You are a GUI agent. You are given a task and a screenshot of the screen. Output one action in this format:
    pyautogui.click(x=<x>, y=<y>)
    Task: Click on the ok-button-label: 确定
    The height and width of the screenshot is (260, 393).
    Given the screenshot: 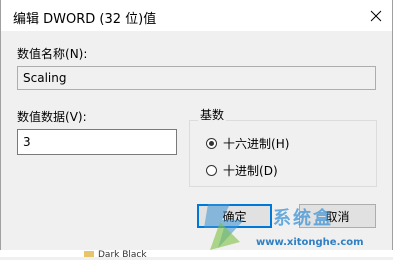 What is the action you would take?
    pyautogui.click(x=234, y=216)
    